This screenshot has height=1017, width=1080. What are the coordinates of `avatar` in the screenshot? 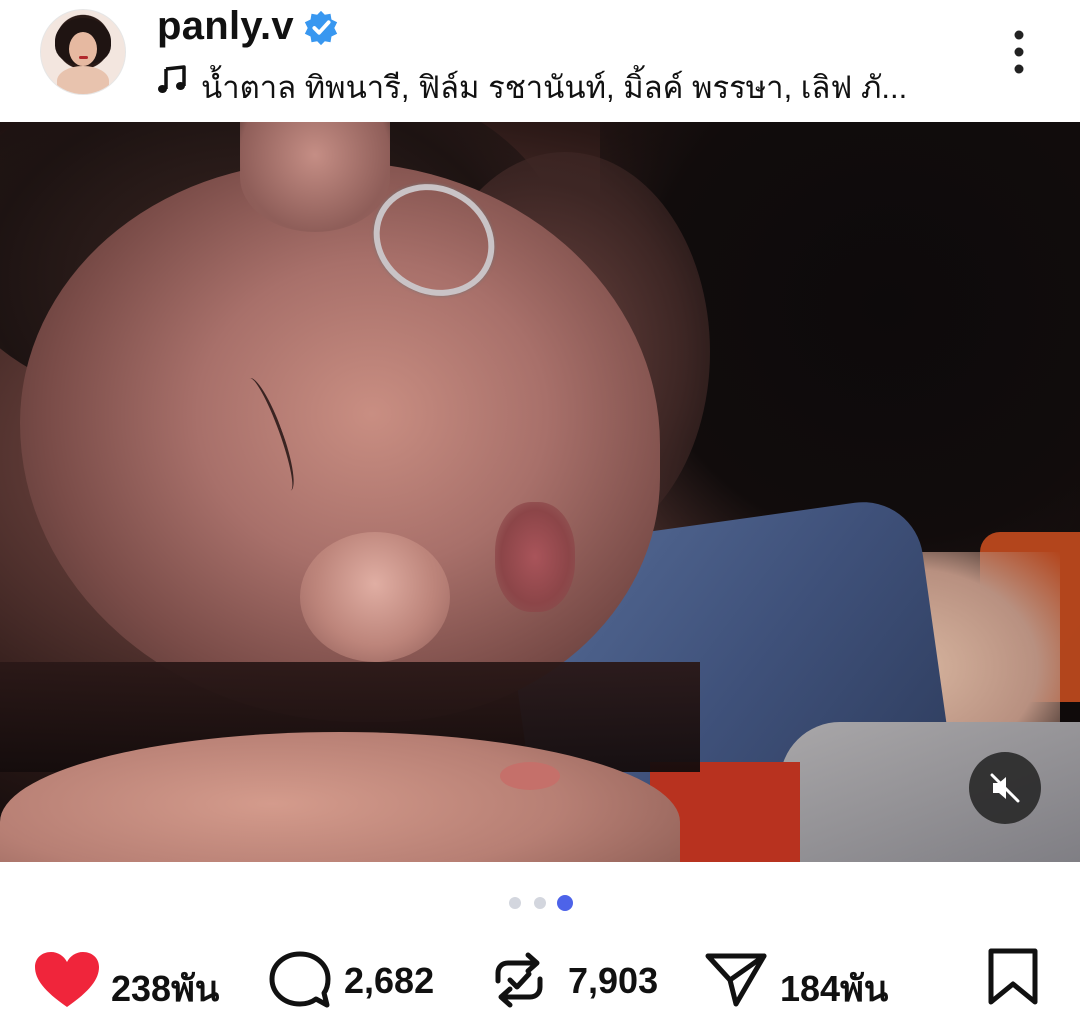 It's located at (83, 52).